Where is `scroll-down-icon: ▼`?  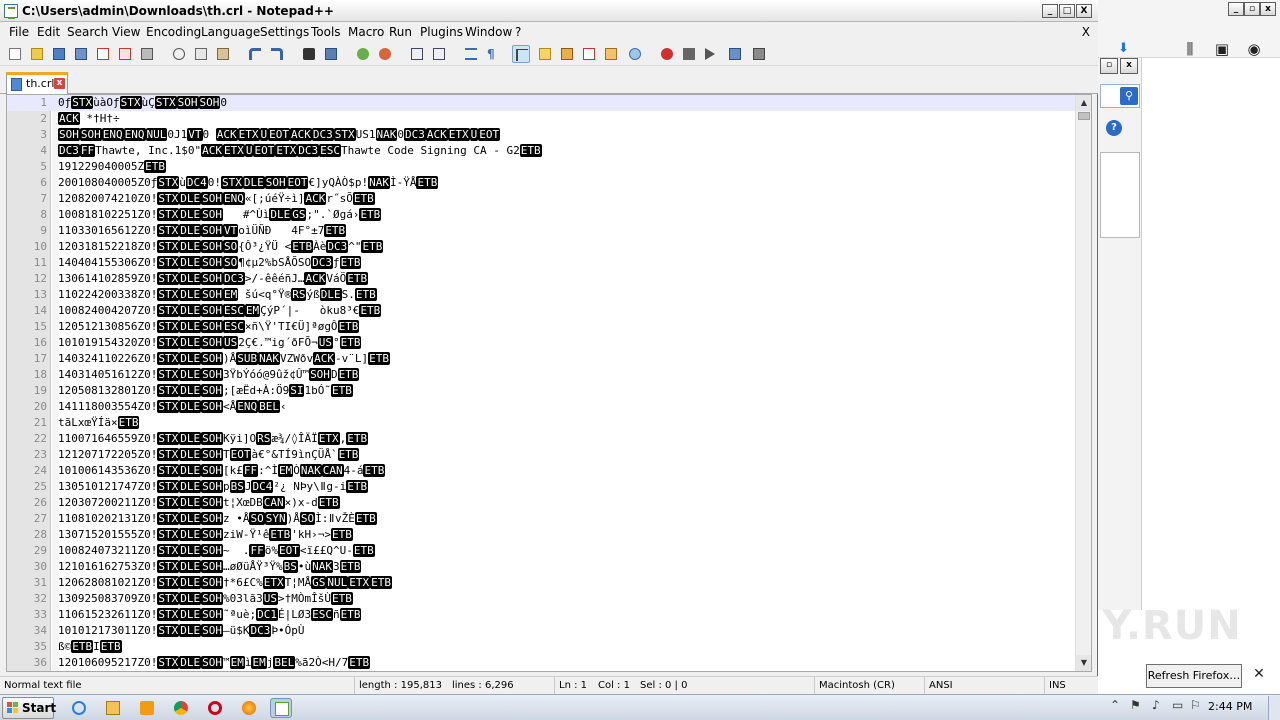 scroll-down-icon: ▼ is located at coordinates (1083, 663).